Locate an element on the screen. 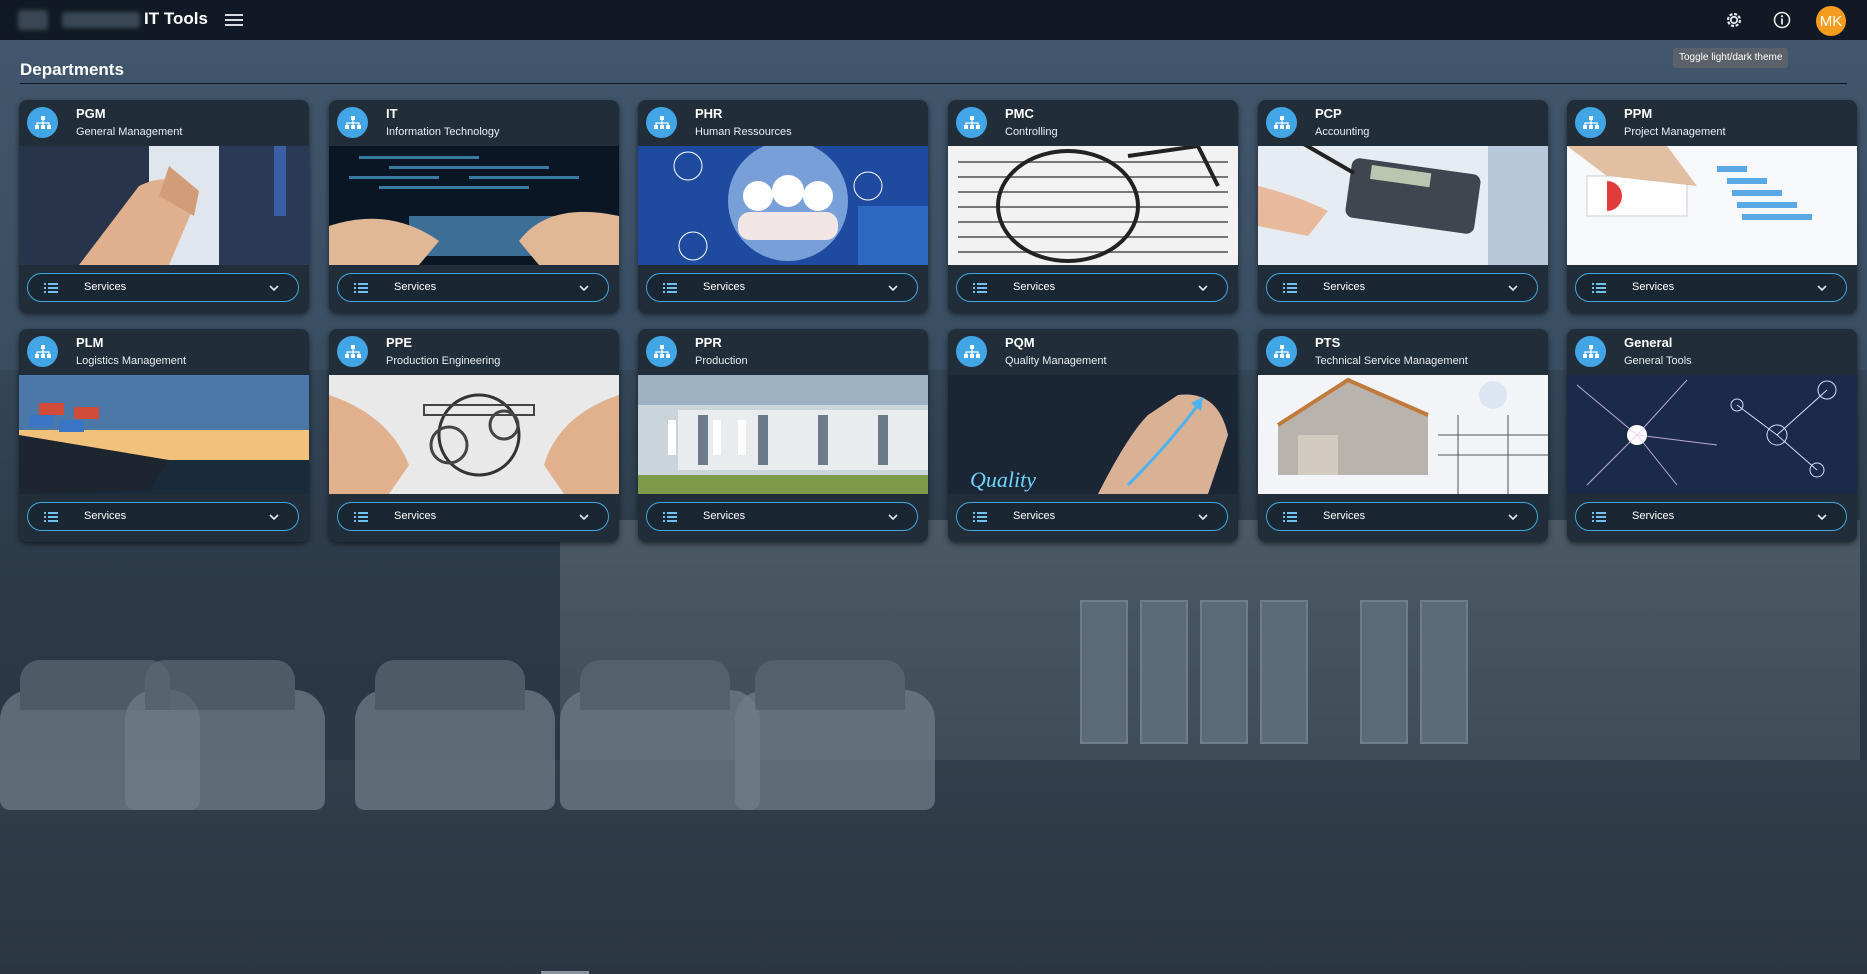 The height and width of the screenshot is (974, 1867). department-card-ppe: PPE Production Engineering Services is located at coordinates (474, 435).